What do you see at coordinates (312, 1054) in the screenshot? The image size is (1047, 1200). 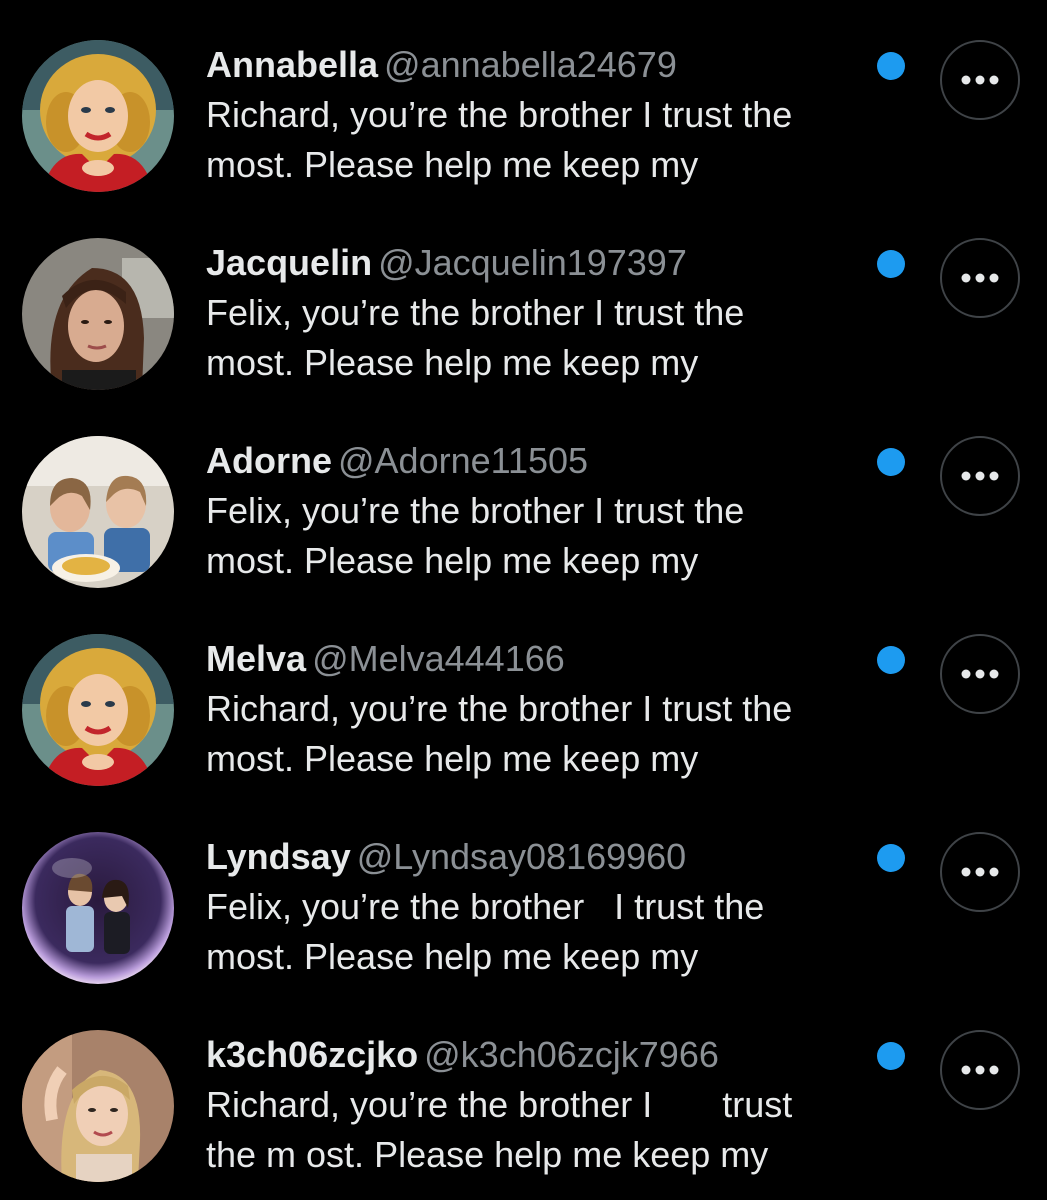 I see `sender-name: k3ch06zcjko` at bounding box center [312, 1054].